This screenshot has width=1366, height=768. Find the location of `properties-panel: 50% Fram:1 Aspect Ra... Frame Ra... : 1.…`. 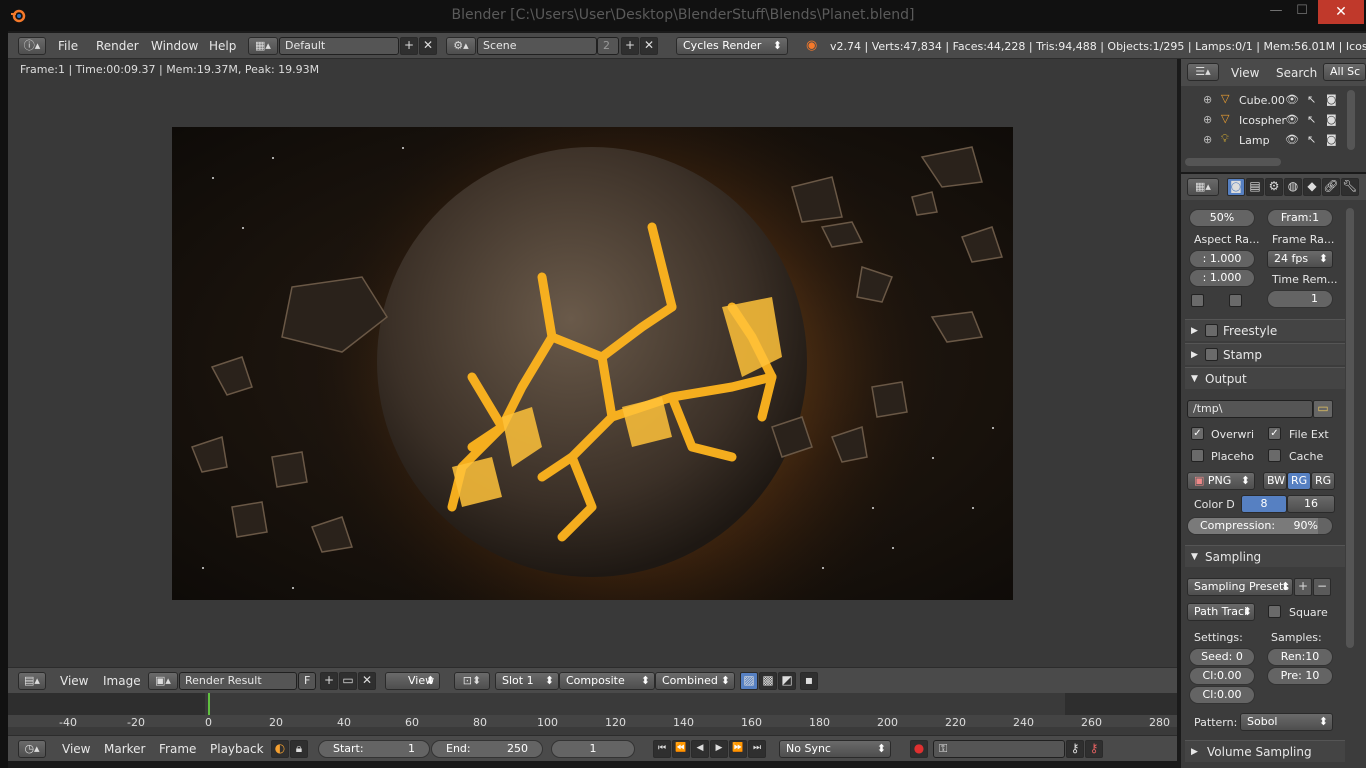

properties-panel: 50% Fram:1 Aspect Ra... Frame Ra... : 1.… is located at coordinates (1273, 484).